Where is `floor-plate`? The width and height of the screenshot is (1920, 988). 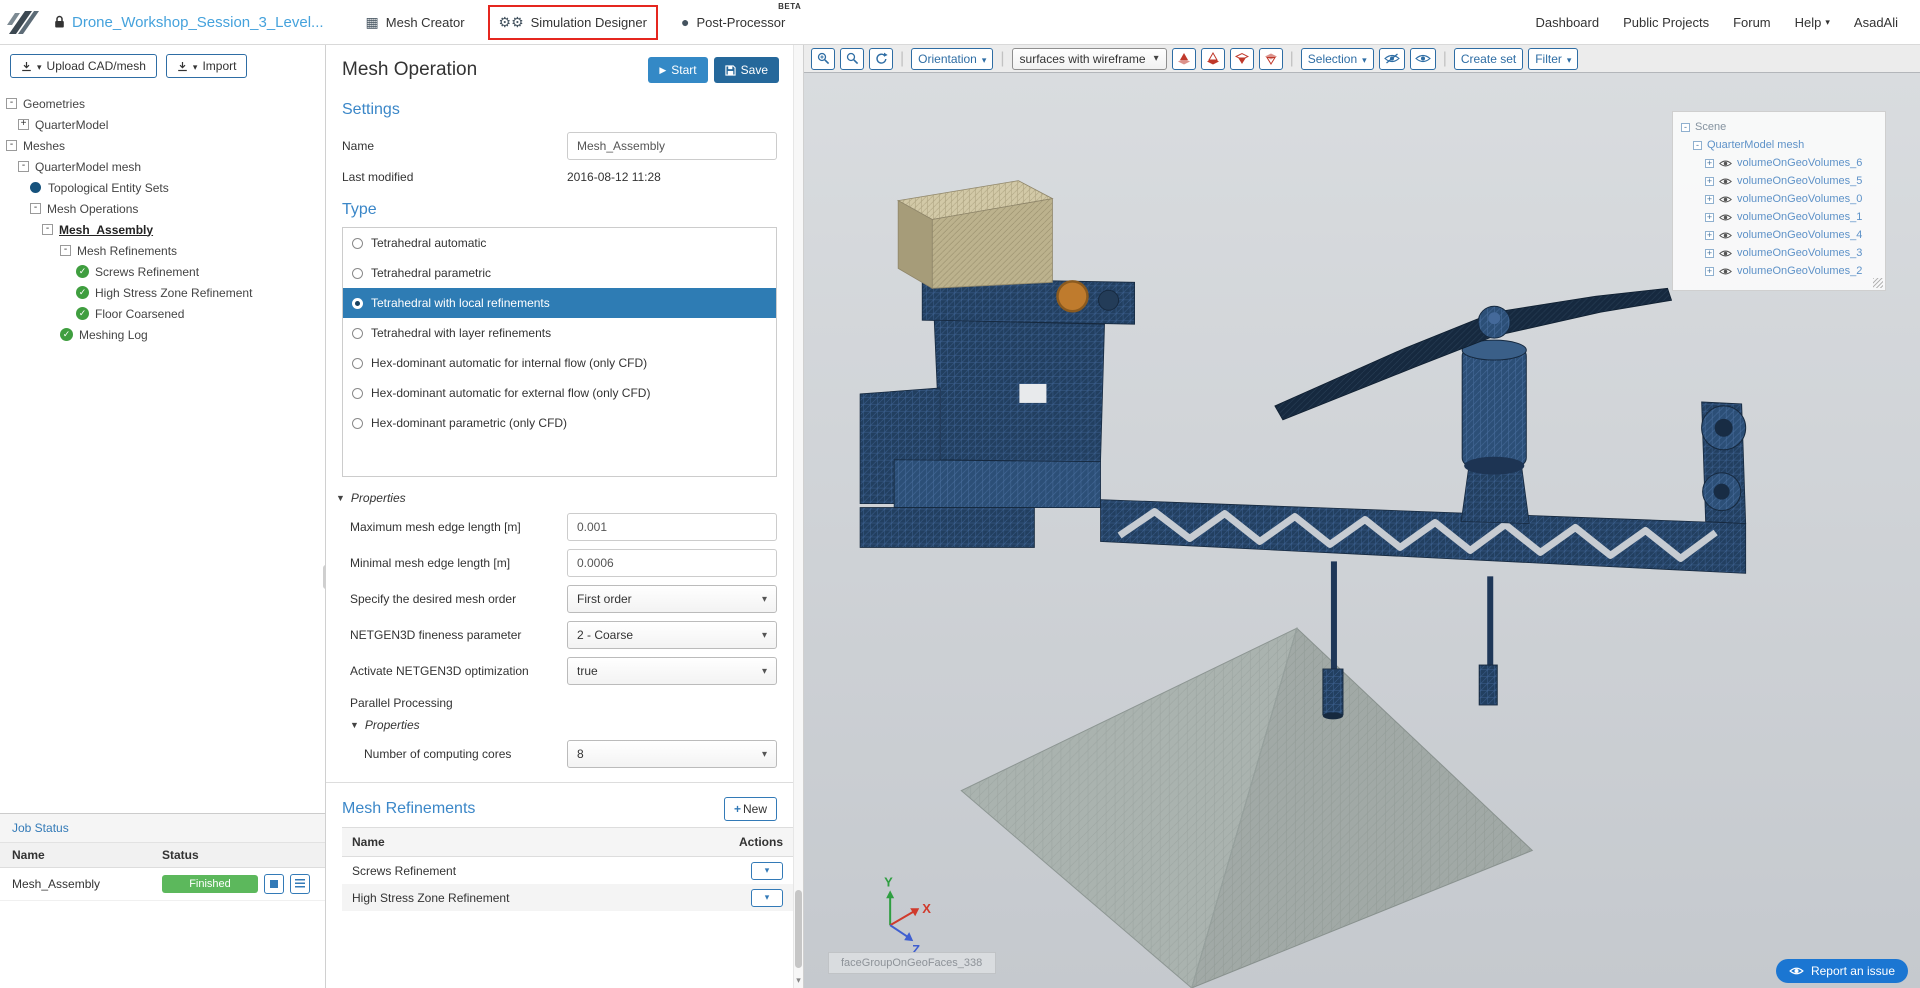
floor-plate is located at coordinates (1247, 807).